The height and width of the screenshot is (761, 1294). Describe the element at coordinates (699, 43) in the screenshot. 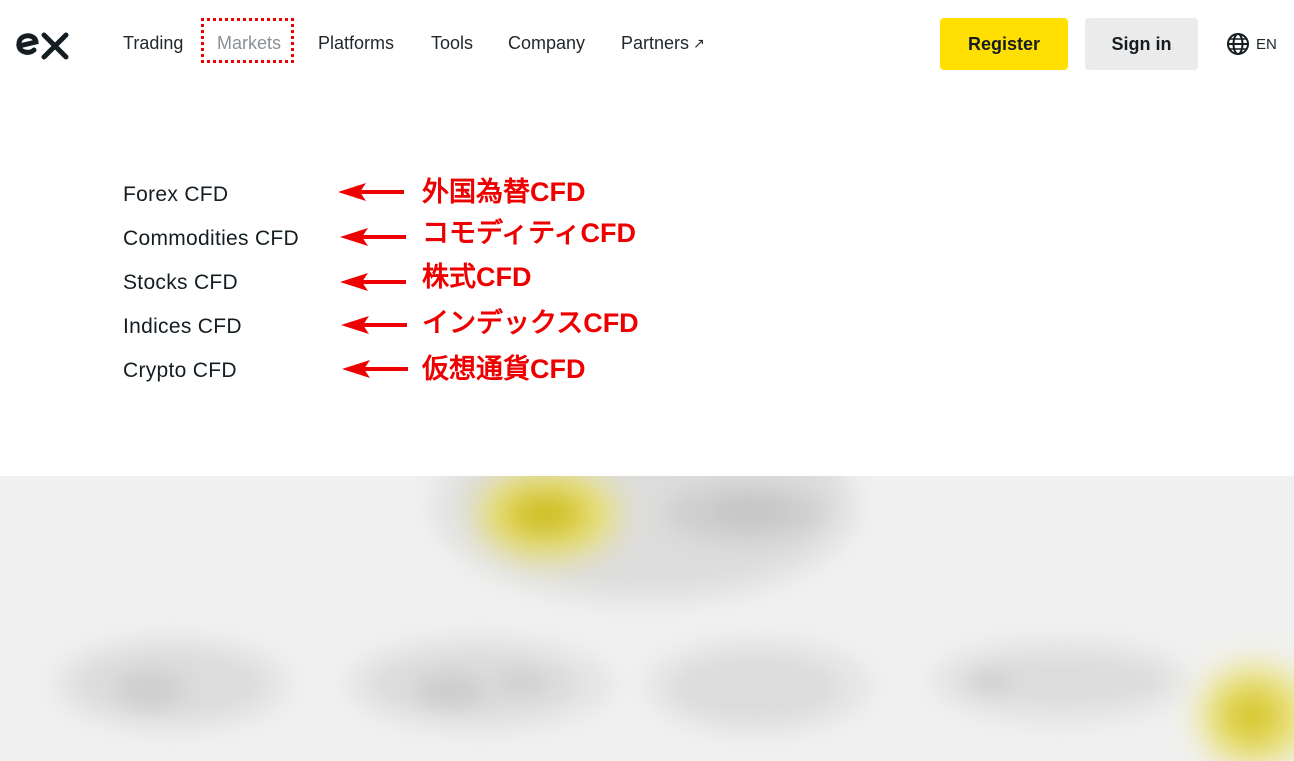

I see `external-arrow-icon: ↗` at that location.